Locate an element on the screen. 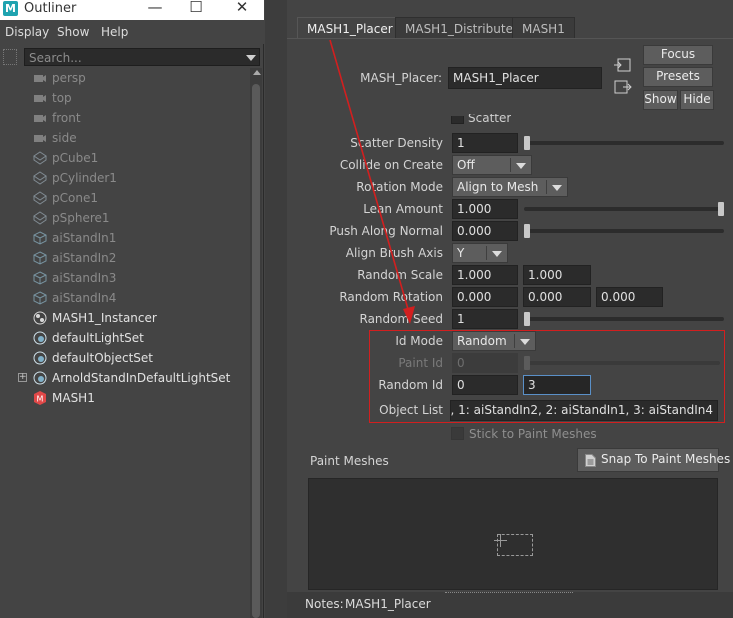 The width and height of the screenshot is (733, 618). random-seed-field: 1 is located at coordinates (485, 319).